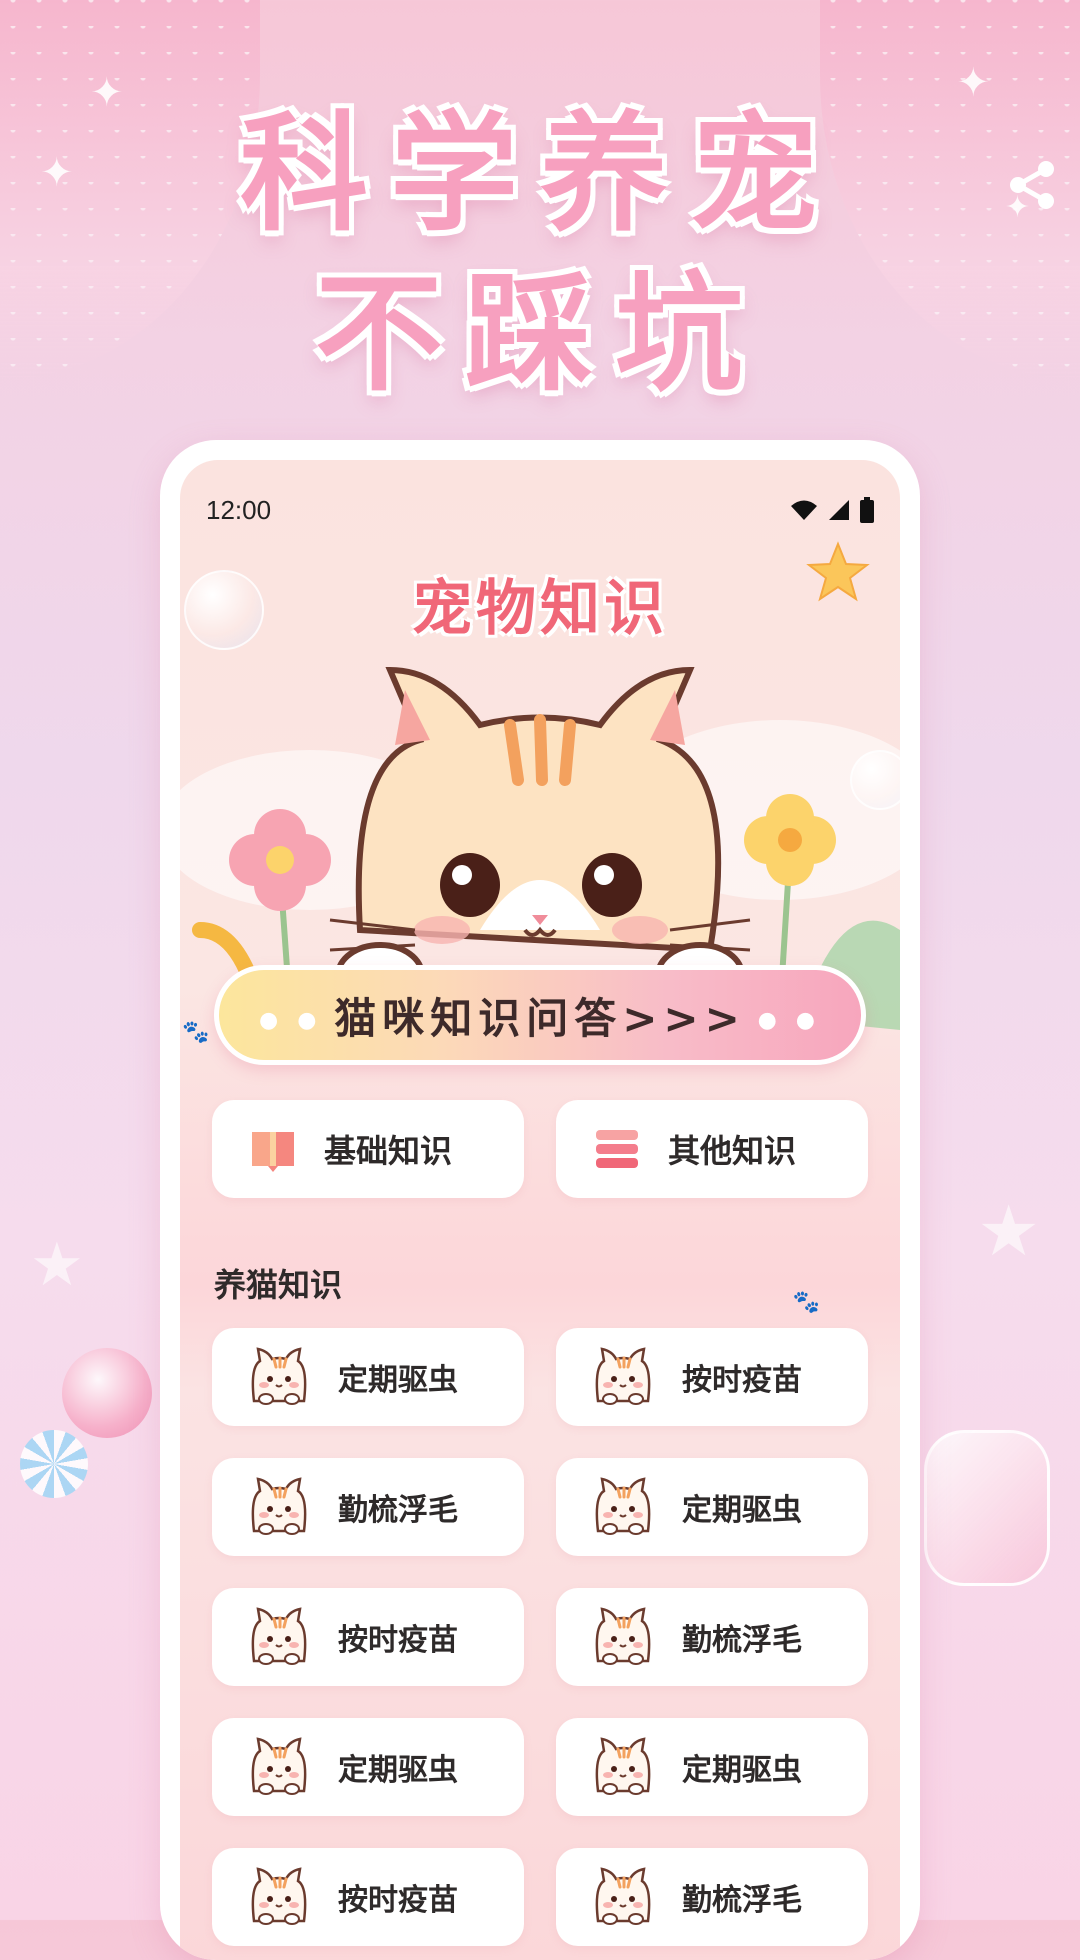 The height and width of the screenshot is (1960, 1080). Describe the element at coordinates (804, 510) in the screenshot. I see `wifi-icon` at that location.